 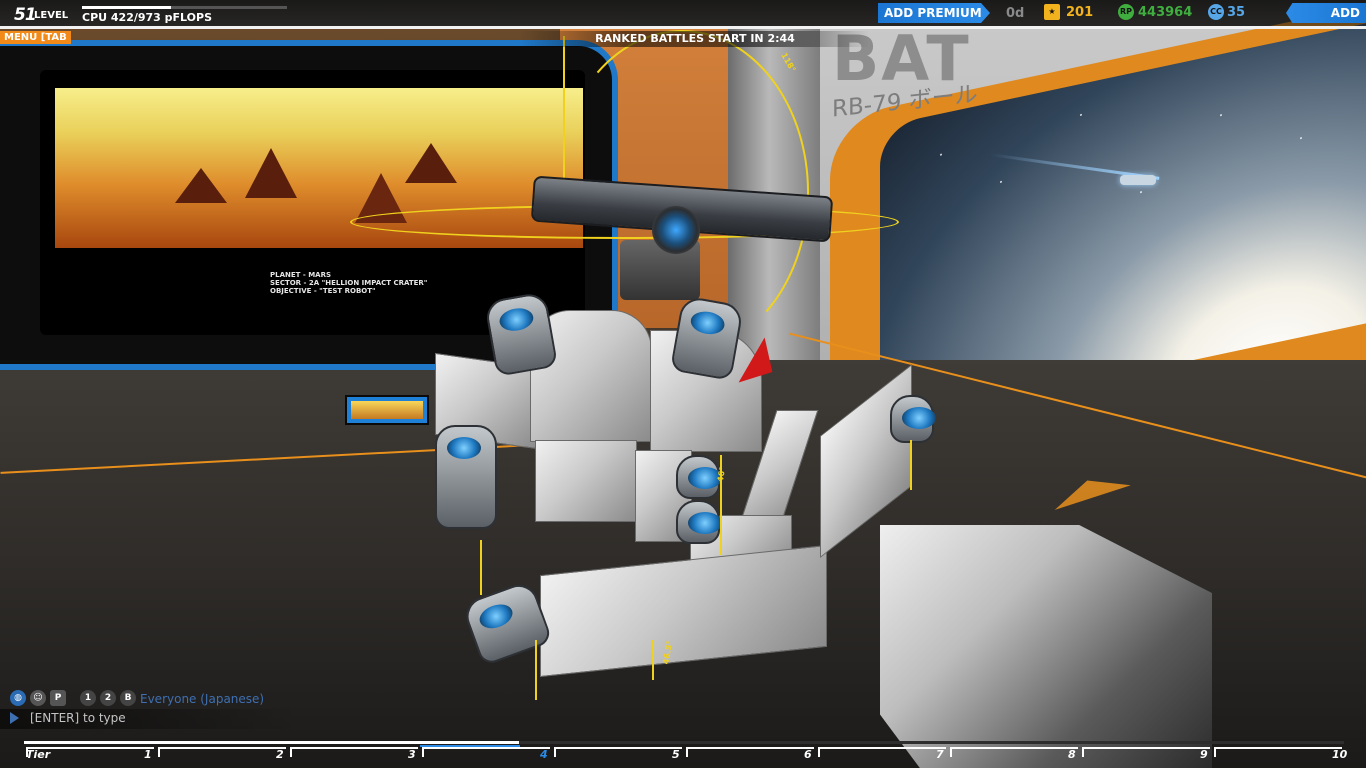 I want to click on tier-number: 1, so click(x=148, y=754).